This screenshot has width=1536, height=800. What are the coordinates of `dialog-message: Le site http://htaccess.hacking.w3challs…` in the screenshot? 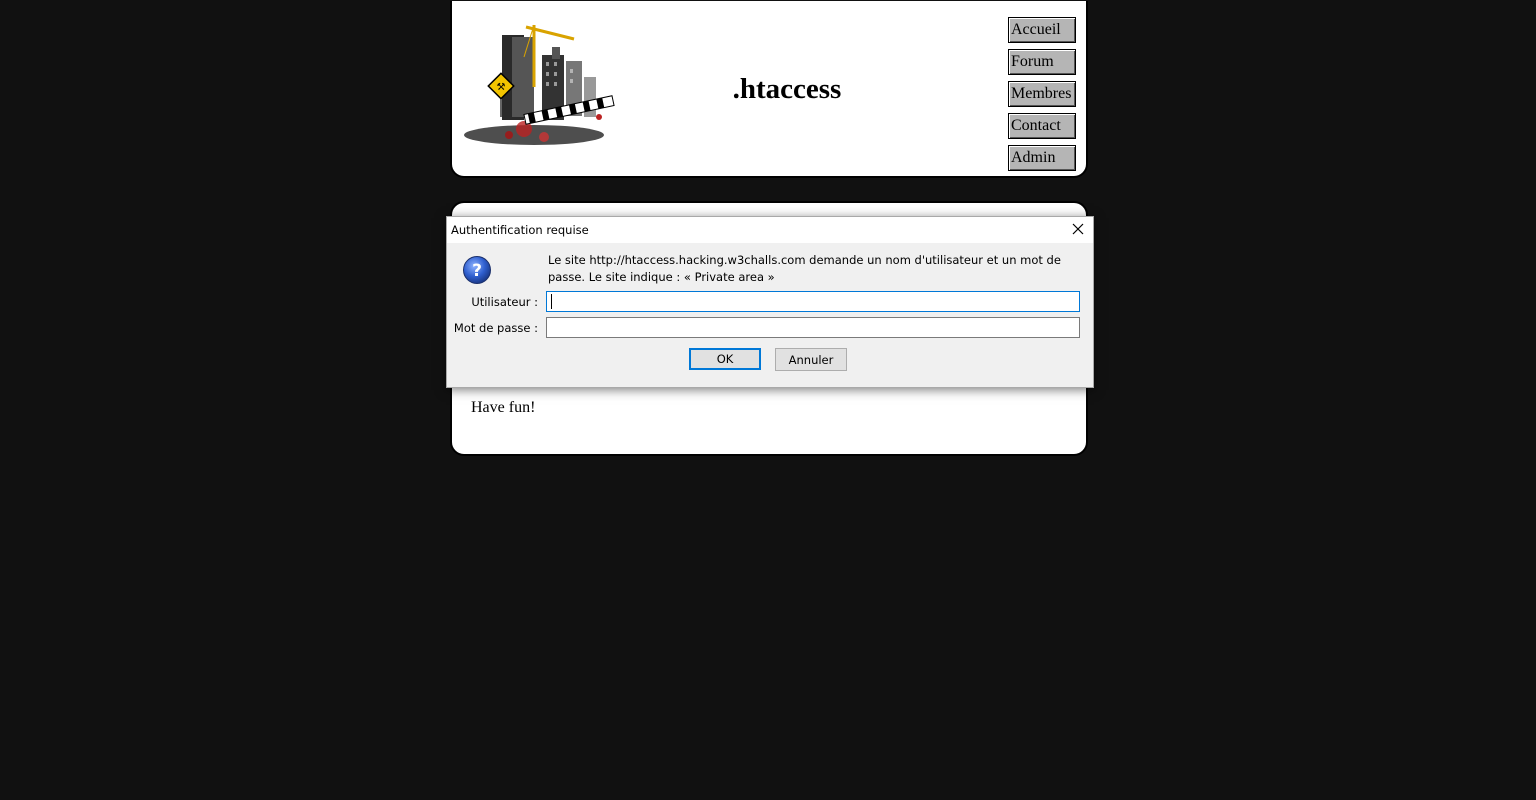 It's located at (804, 268).